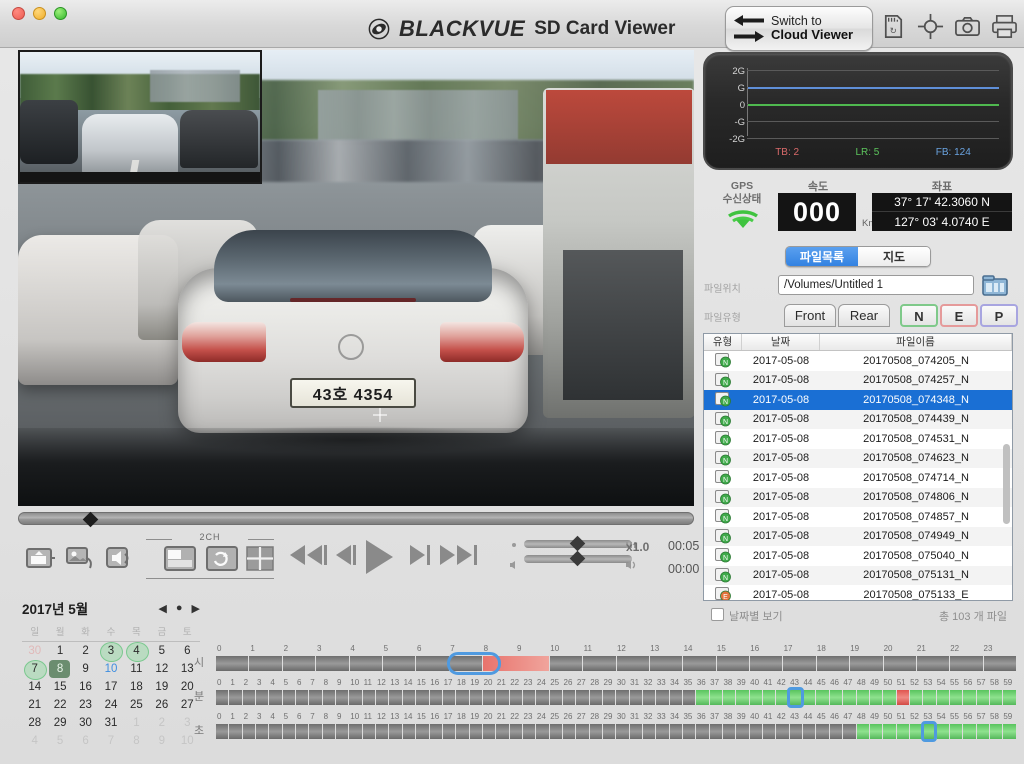 The width and height of the screenshot is (1024, 764). I want to click on timeline-track, so click(616, 731).